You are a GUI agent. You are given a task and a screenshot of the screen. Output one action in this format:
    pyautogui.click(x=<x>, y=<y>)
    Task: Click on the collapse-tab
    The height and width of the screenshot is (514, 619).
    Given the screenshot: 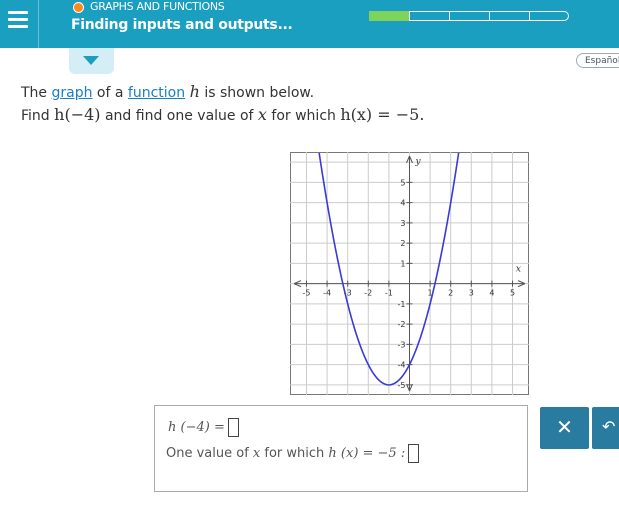 What is the action you would take?
    pyautogui.click(x=91, y=61)
    